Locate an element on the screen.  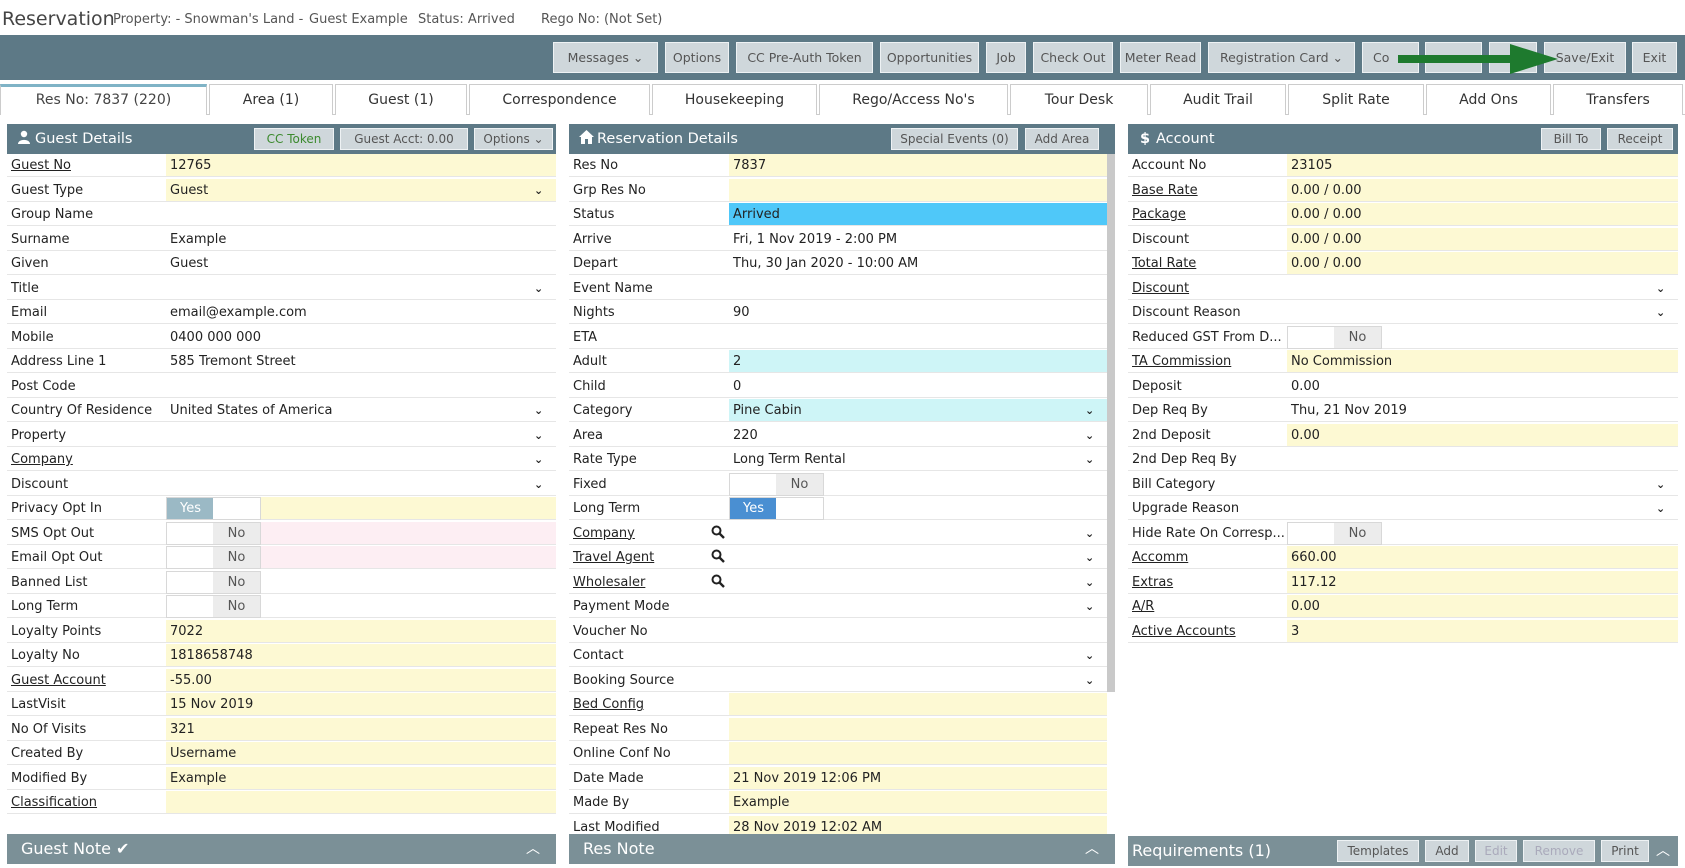
reservation-scrollbar is located at coordinates (1111, 423).